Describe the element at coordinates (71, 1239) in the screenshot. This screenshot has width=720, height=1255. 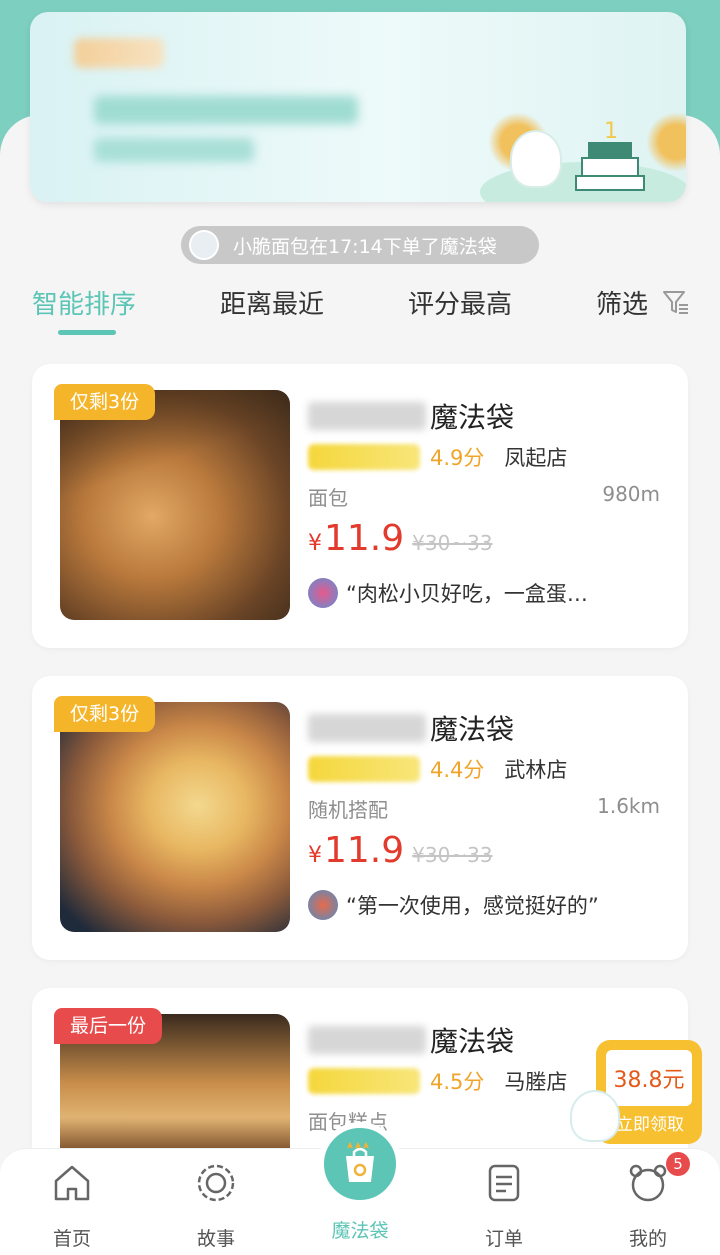
I see `nav-home-label: 首页` at that location.